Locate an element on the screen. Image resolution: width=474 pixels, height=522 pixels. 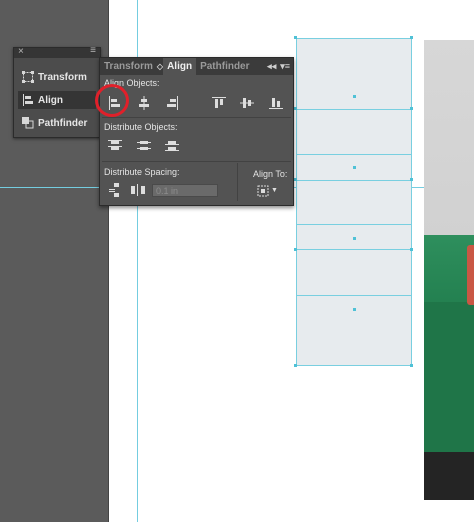
tab-pathfinder: Pathfinder is located at coordinates (224, 66).